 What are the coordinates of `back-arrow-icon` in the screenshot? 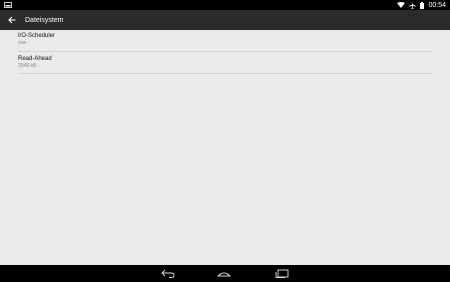 It's located at (12, 20).